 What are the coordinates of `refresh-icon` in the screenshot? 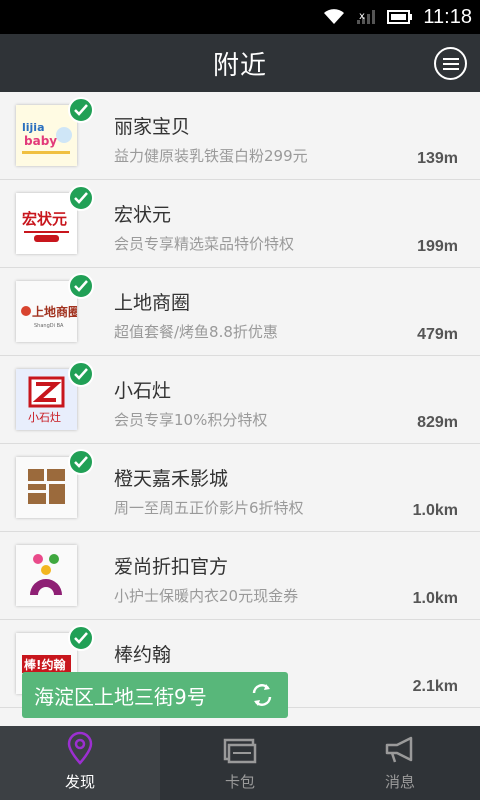 It's located at (262, 695).